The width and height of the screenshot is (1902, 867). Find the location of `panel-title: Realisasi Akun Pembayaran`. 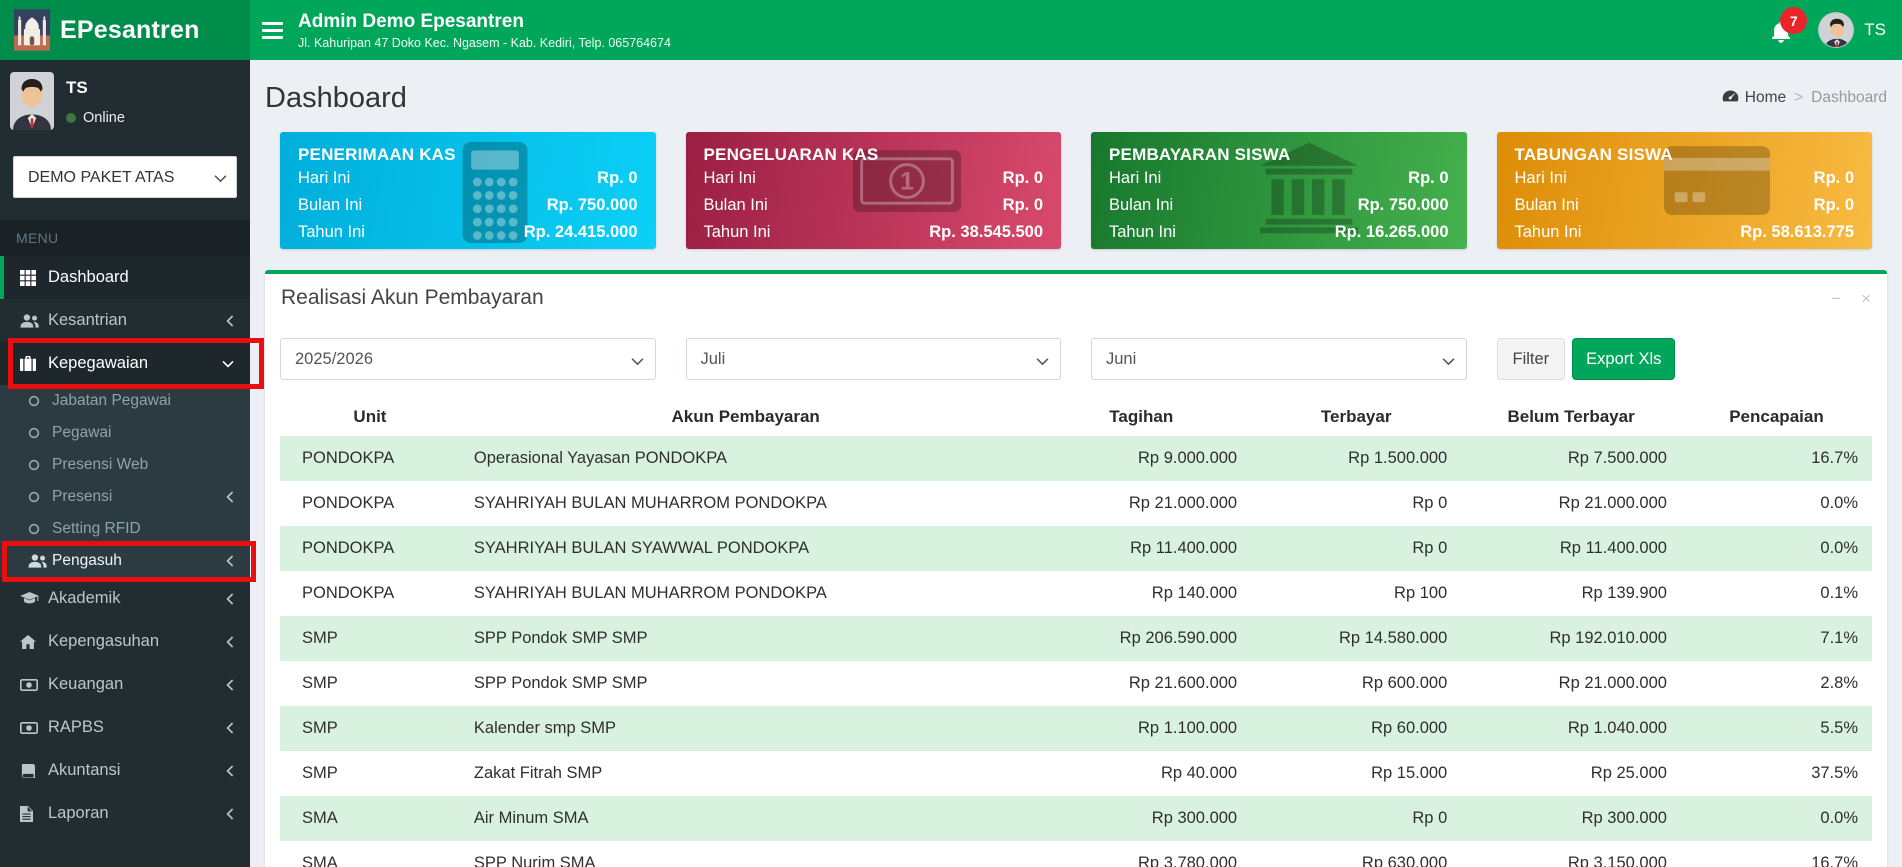

panel-title: Realisasi Akun Pembayaran is located at coordinates (412, 297).